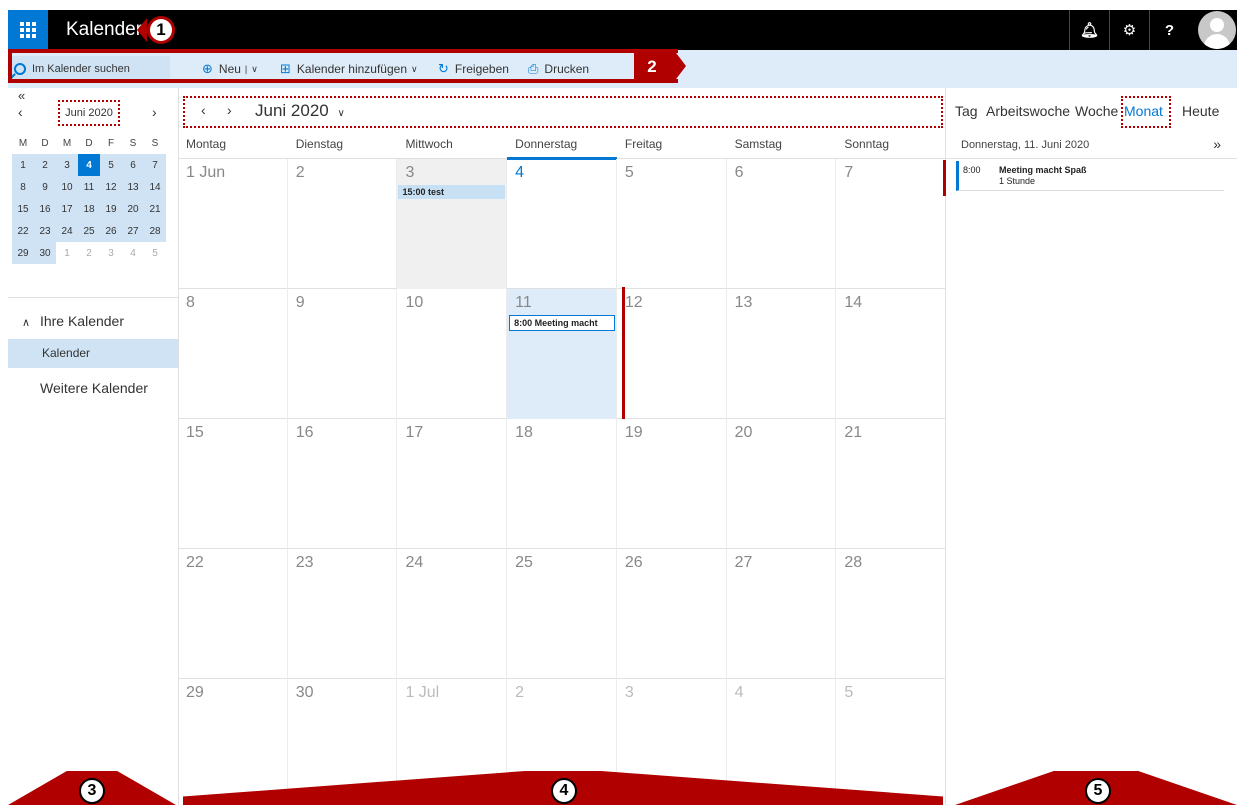  Describe the element at coordinates (233, 614) in the screenshot. I see `day-cell: 22` at that location.